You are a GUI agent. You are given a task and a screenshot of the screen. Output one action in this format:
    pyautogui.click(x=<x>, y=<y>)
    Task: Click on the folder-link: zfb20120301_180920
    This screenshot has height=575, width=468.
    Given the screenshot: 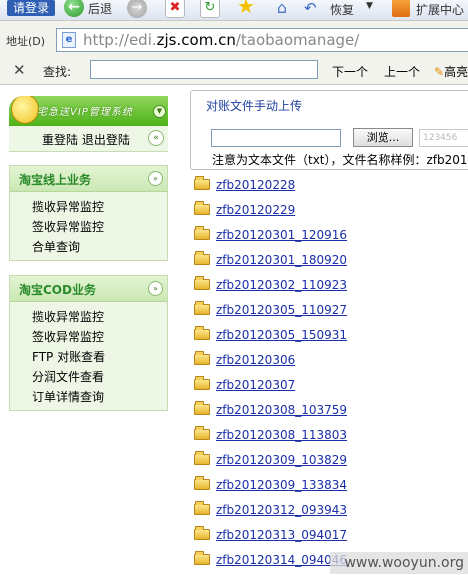 What is the action you would take?
    pyautogui.click(x=281, y=260)
    